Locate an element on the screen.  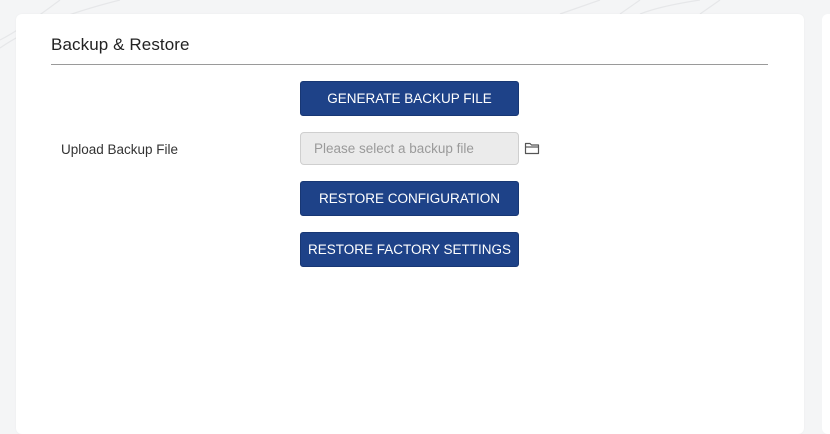
backup-file-input: Please select a backup file is located at coordinates (409, 148).